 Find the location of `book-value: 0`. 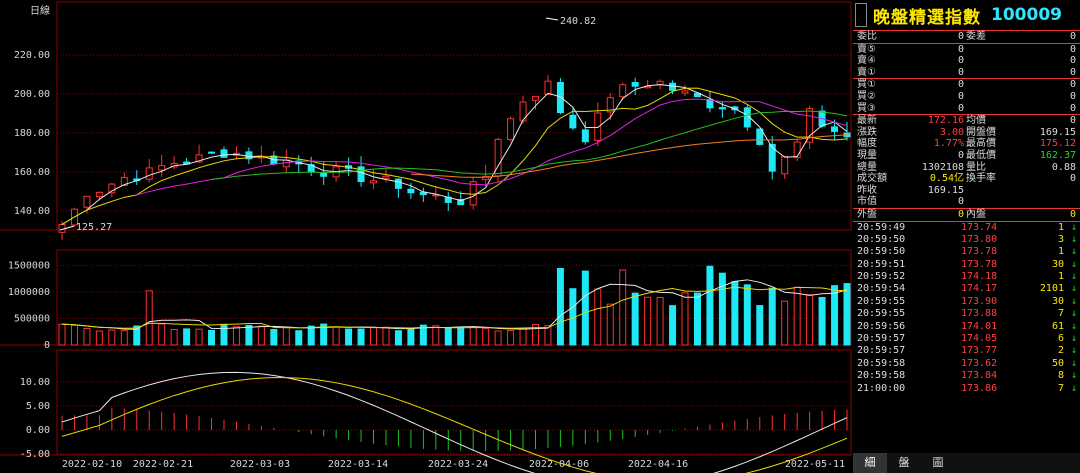

book-value: 0 is located at coordinates (960, 49).